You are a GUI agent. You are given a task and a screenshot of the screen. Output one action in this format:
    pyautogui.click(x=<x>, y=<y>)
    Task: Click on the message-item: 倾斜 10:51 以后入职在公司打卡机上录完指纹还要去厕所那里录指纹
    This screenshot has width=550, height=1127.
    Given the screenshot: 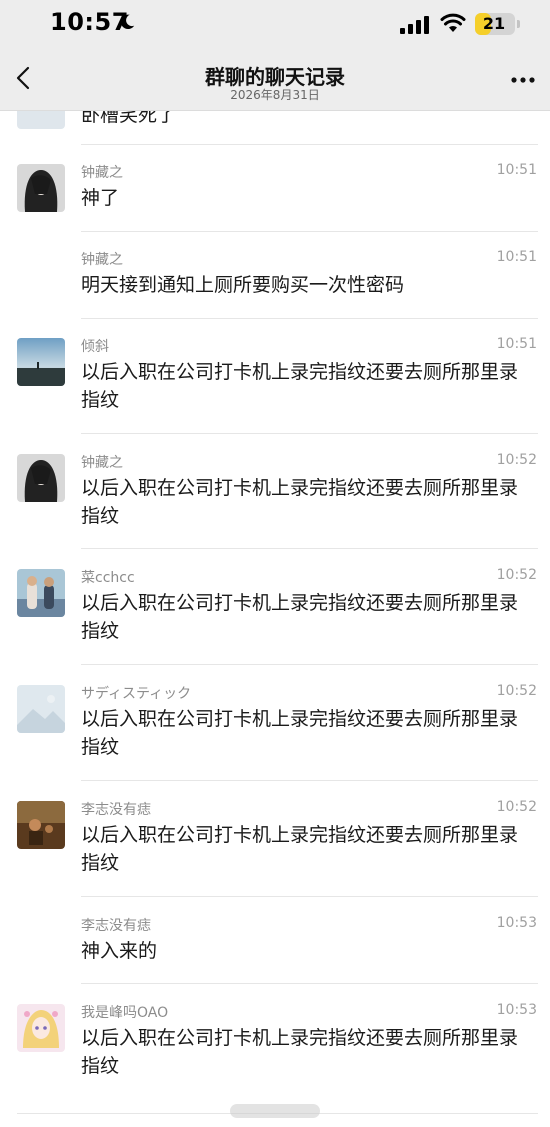 What is the action you would take?
    pyautogui.click(x=275, y=386)
    